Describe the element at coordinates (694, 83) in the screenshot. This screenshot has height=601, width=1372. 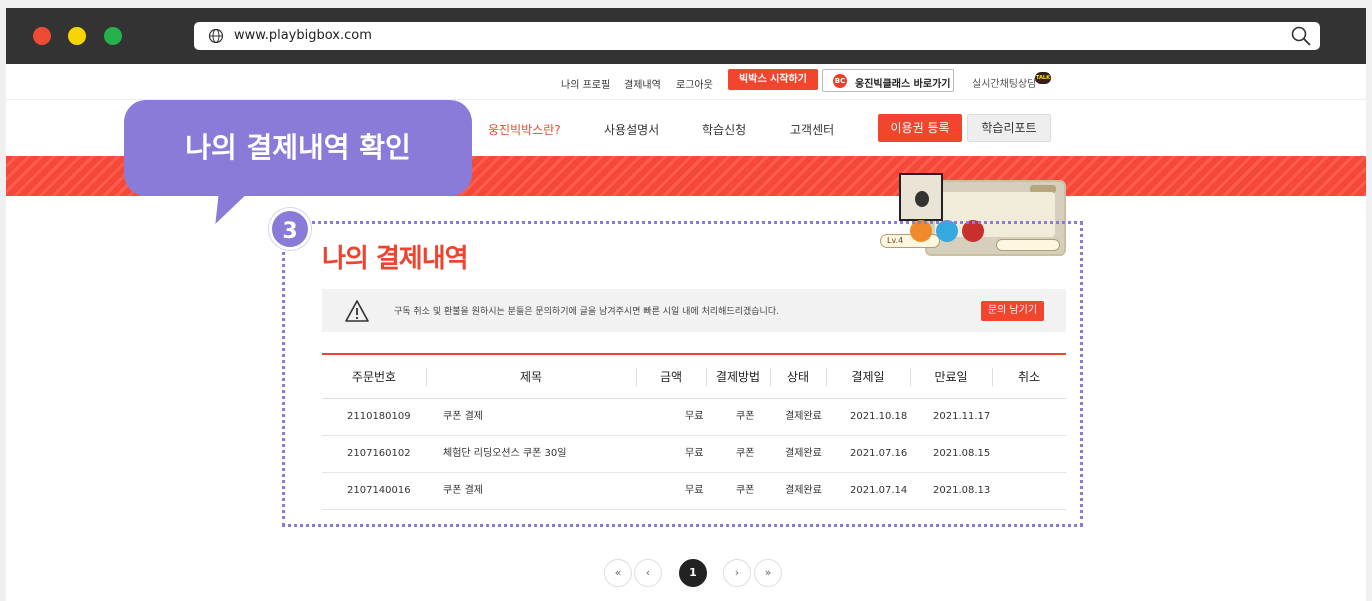
I see `logout-link: 로그아웃` at that location.